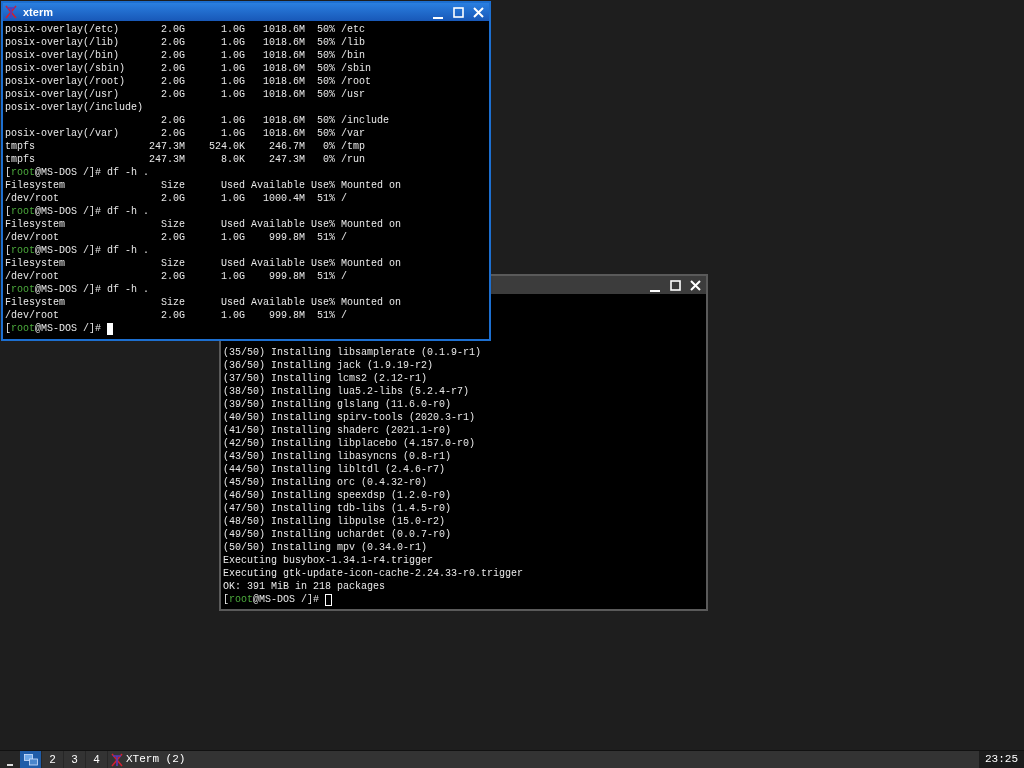  Describe the element at coordinates (347, 391) in the screenshot. I see `terminal-line: (38/50) Installing lua5.2-libs (5.2.4-r7)` at that location.